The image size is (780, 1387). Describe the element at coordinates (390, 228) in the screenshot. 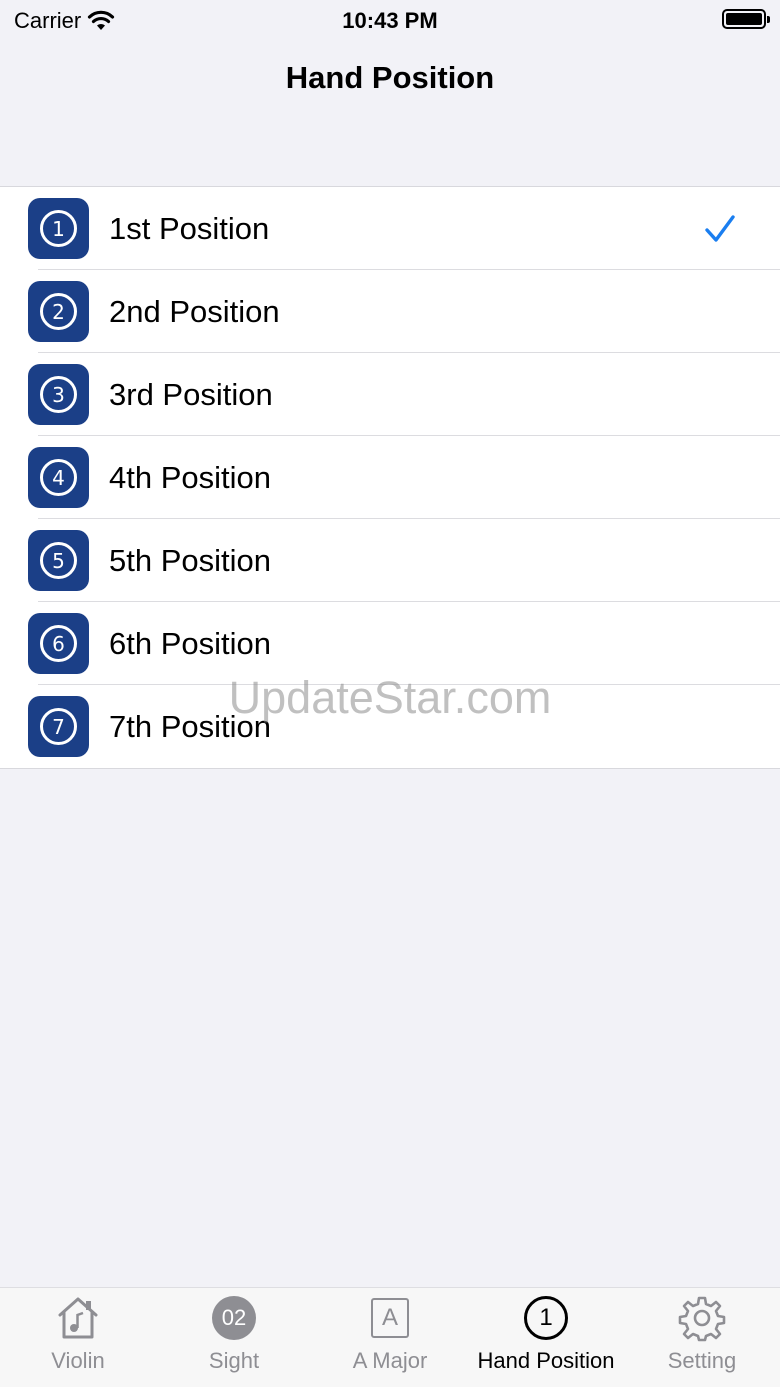

I see `position-row-1: 1 1st Position` at that location.